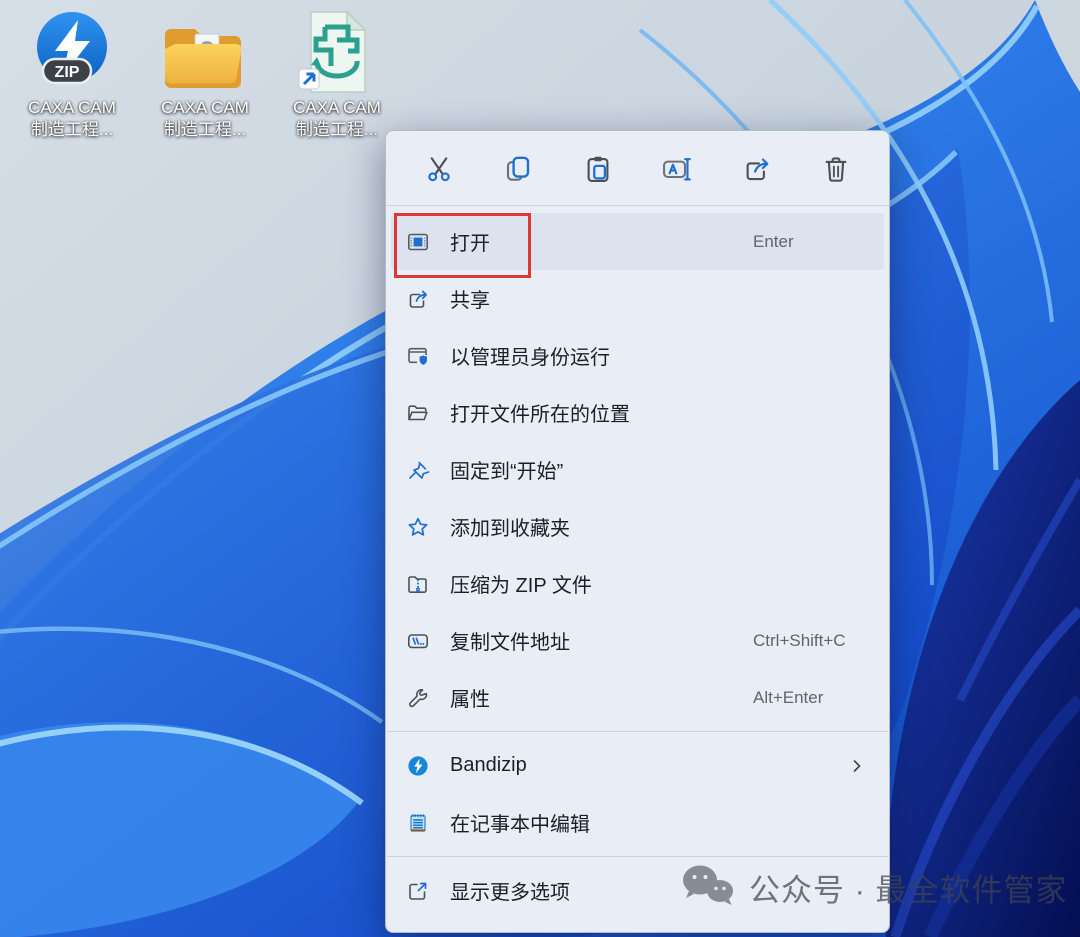 The image size is (1080, 937). Describe the element at coordinates (418, 242) in the screenshot. I see `open-icon` at that location.